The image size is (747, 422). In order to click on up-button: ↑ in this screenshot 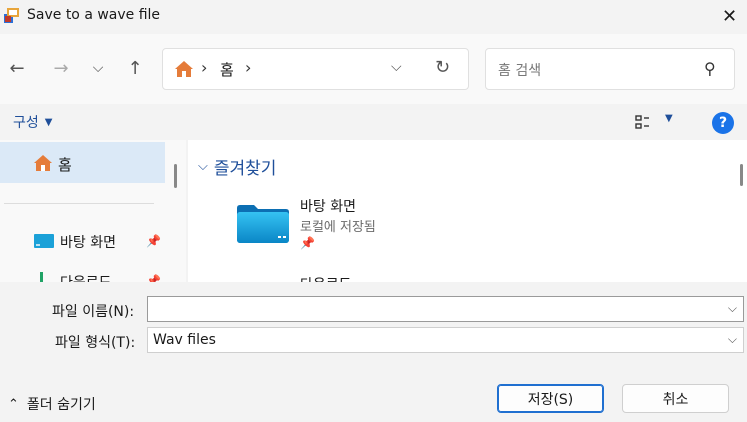, I will do `click(135, 68)`.